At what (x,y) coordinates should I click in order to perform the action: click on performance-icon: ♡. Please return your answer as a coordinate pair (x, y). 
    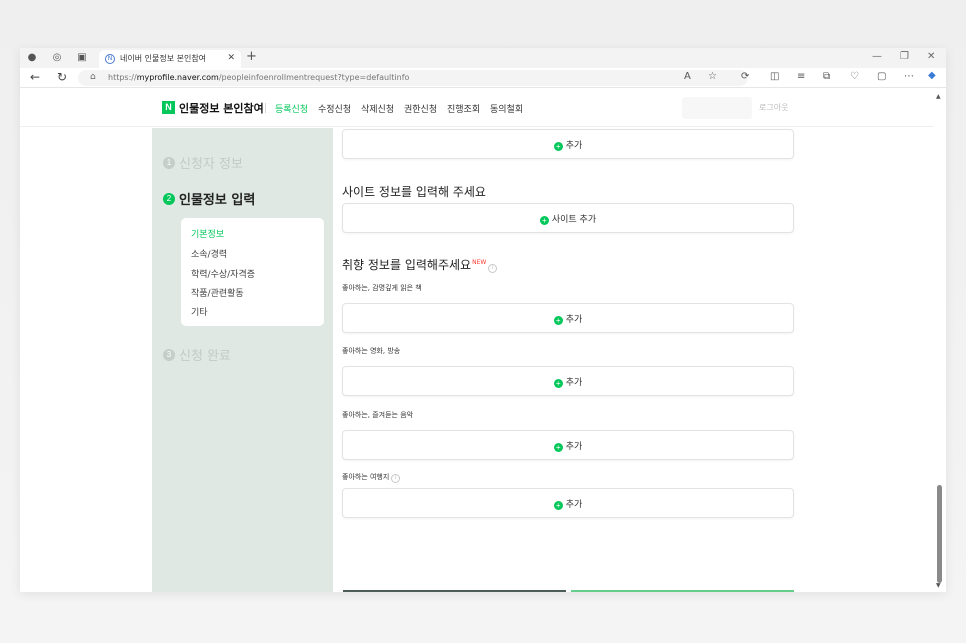
    Looking at the image, I should click on (854, 76).